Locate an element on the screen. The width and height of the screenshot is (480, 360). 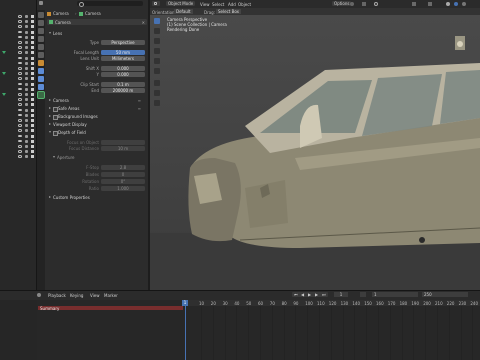
clock-icon is located at coordinates (363, 294).